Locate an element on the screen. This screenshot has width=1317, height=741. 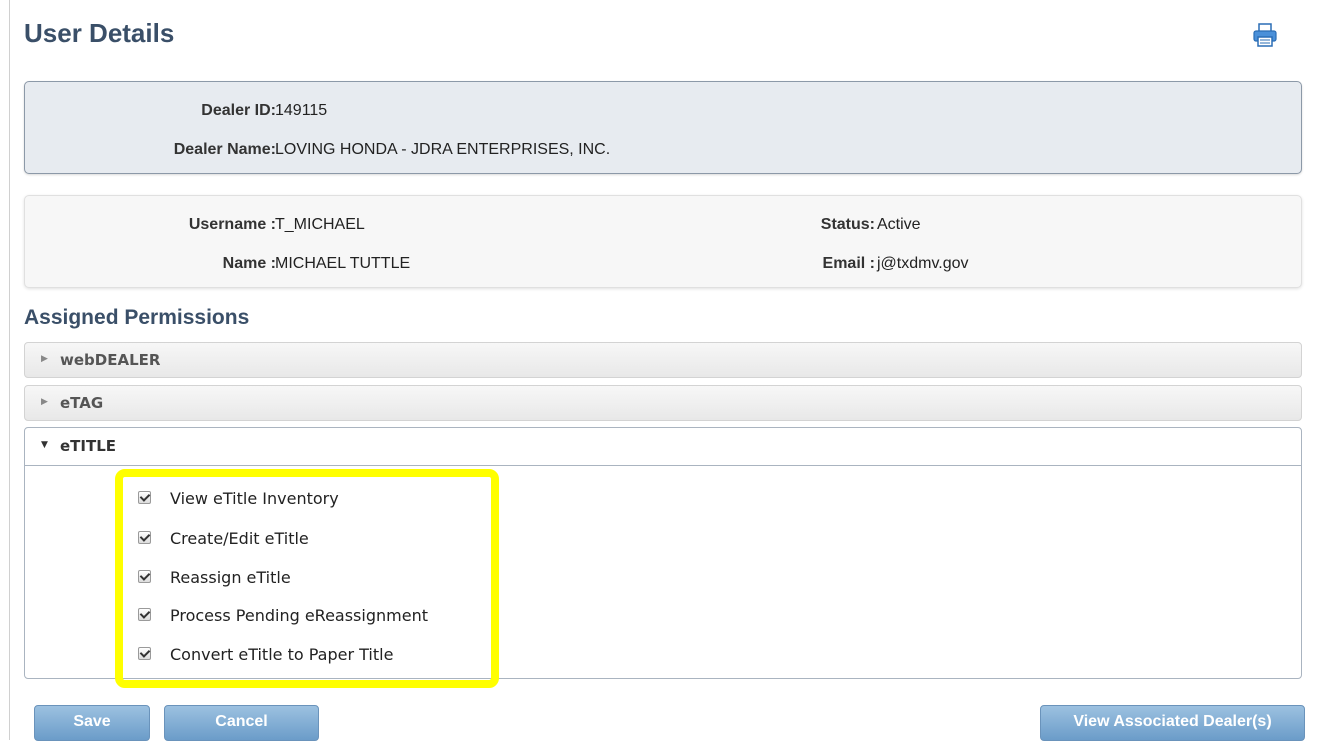
status-label: Status: is located at coordinates (847, 224).